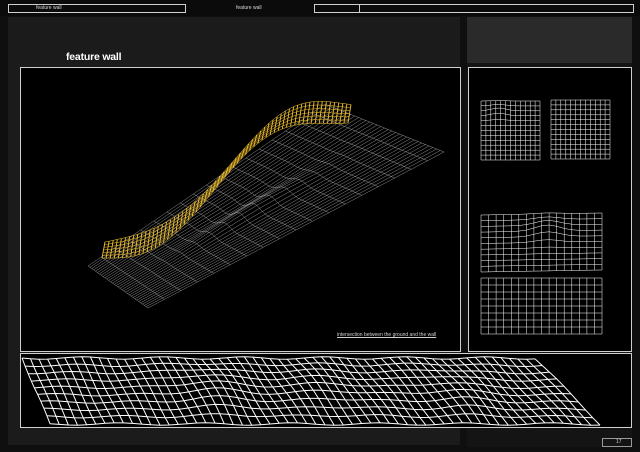  Describe the element at coordinates (311, 391) in the screenshot. I see `elevation-strip-mesh` at that location.